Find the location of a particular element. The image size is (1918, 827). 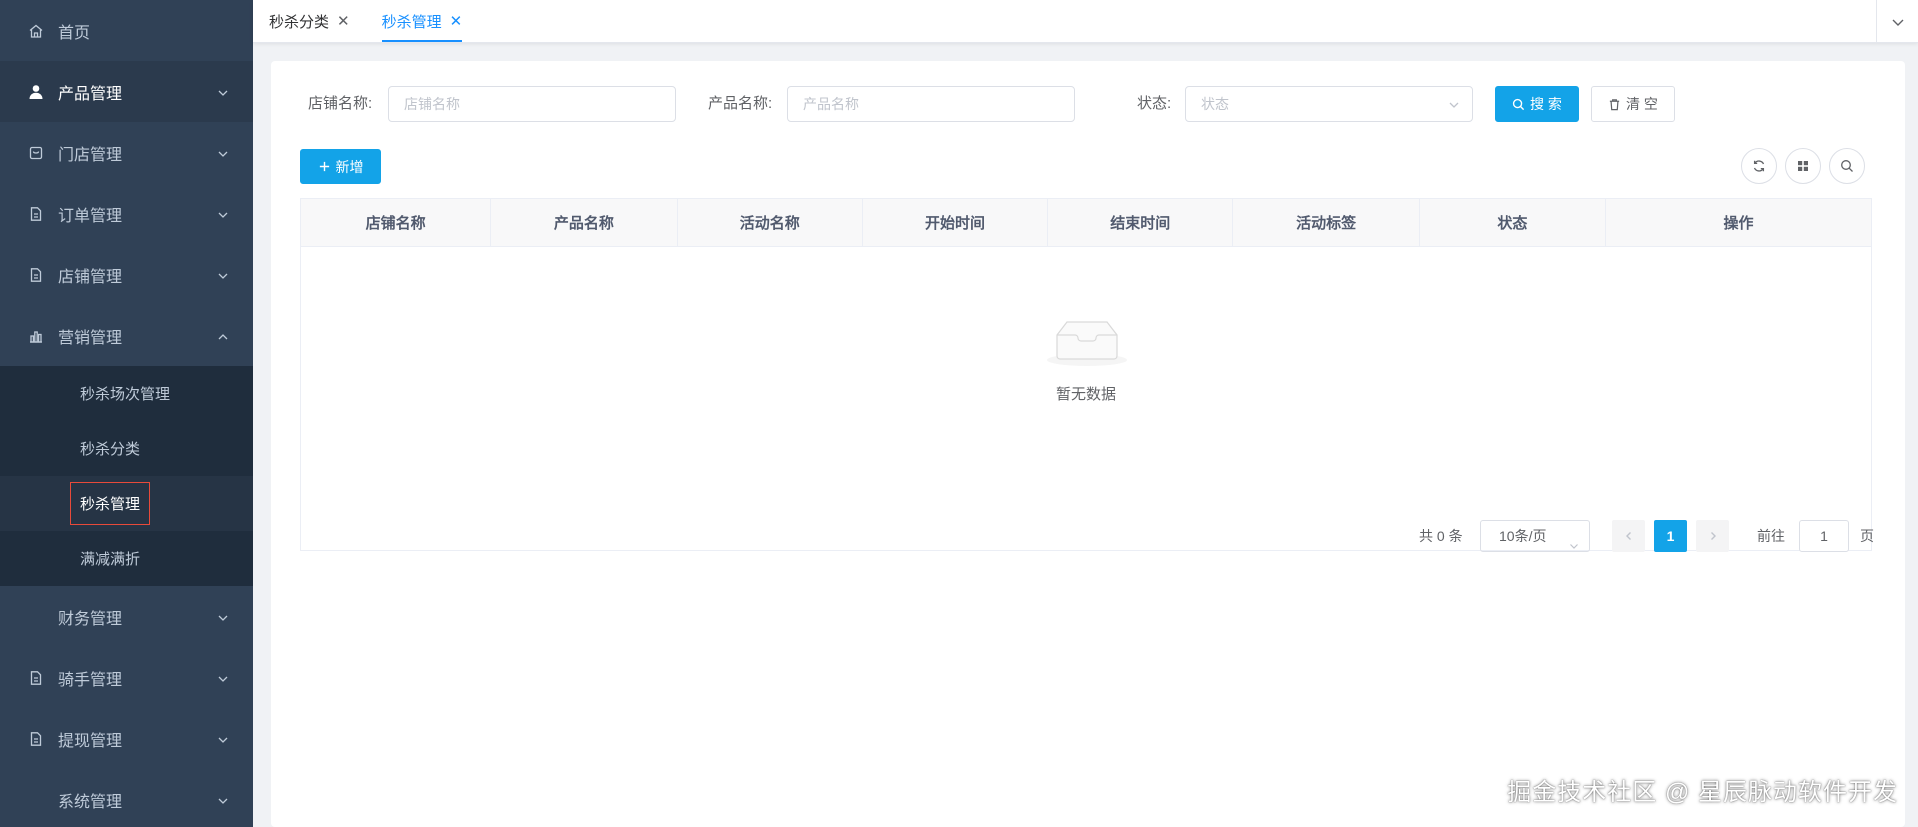

goto-suffix: 页 is located at coordinates (1867, 536).